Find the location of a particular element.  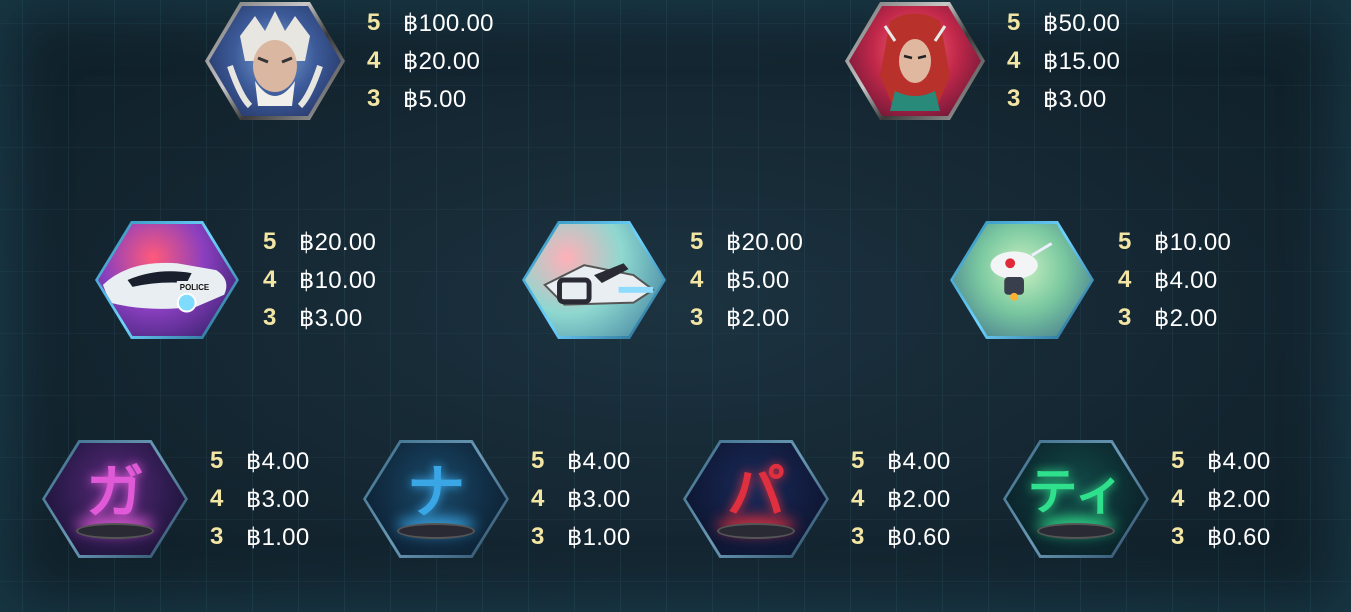

symbol-bike: 5 ฿20.00 4 ฿5.00 3 ฿2.00 is located at coordinates (662, 280).